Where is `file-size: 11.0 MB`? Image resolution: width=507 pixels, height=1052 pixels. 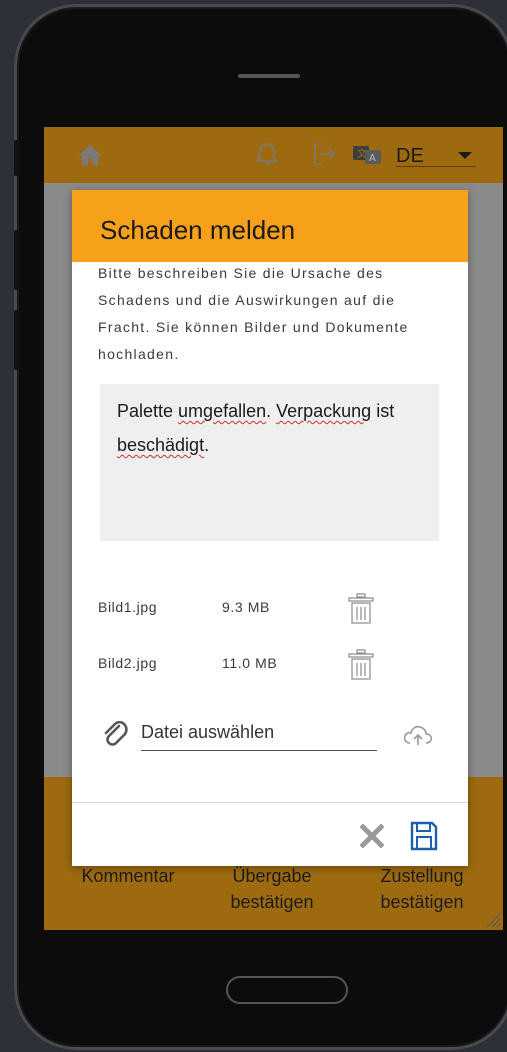
file-size: 11.0 MB is located at coordinates (250, 663).